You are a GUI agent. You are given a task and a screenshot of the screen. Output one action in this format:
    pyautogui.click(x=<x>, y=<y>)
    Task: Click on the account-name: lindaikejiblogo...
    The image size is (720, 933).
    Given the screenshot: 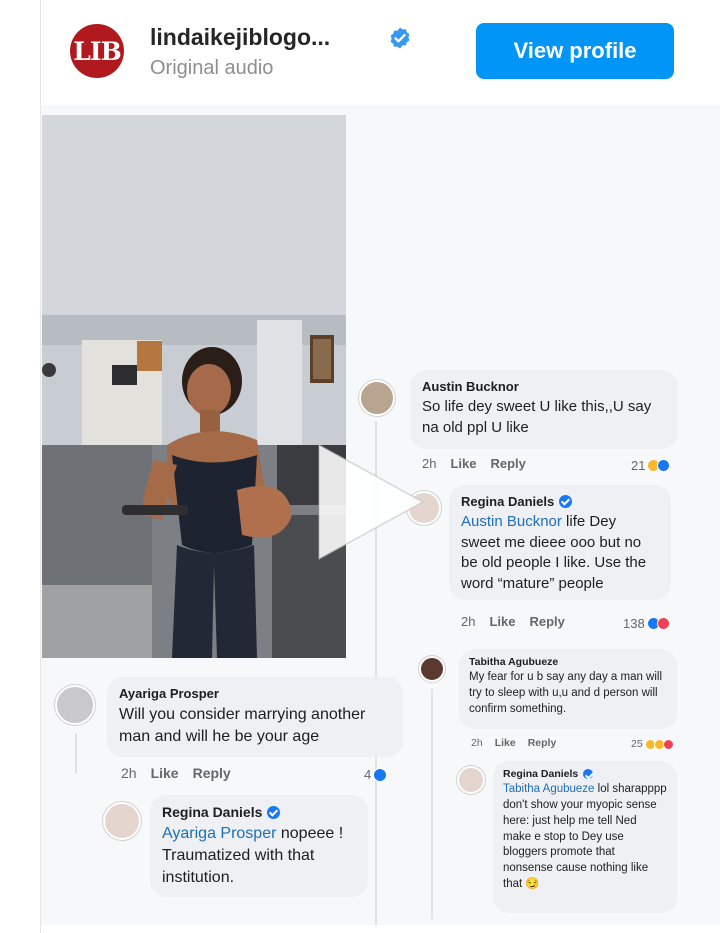 What is the action you would take?
    pyautogui.click(x=240, y=37)
    